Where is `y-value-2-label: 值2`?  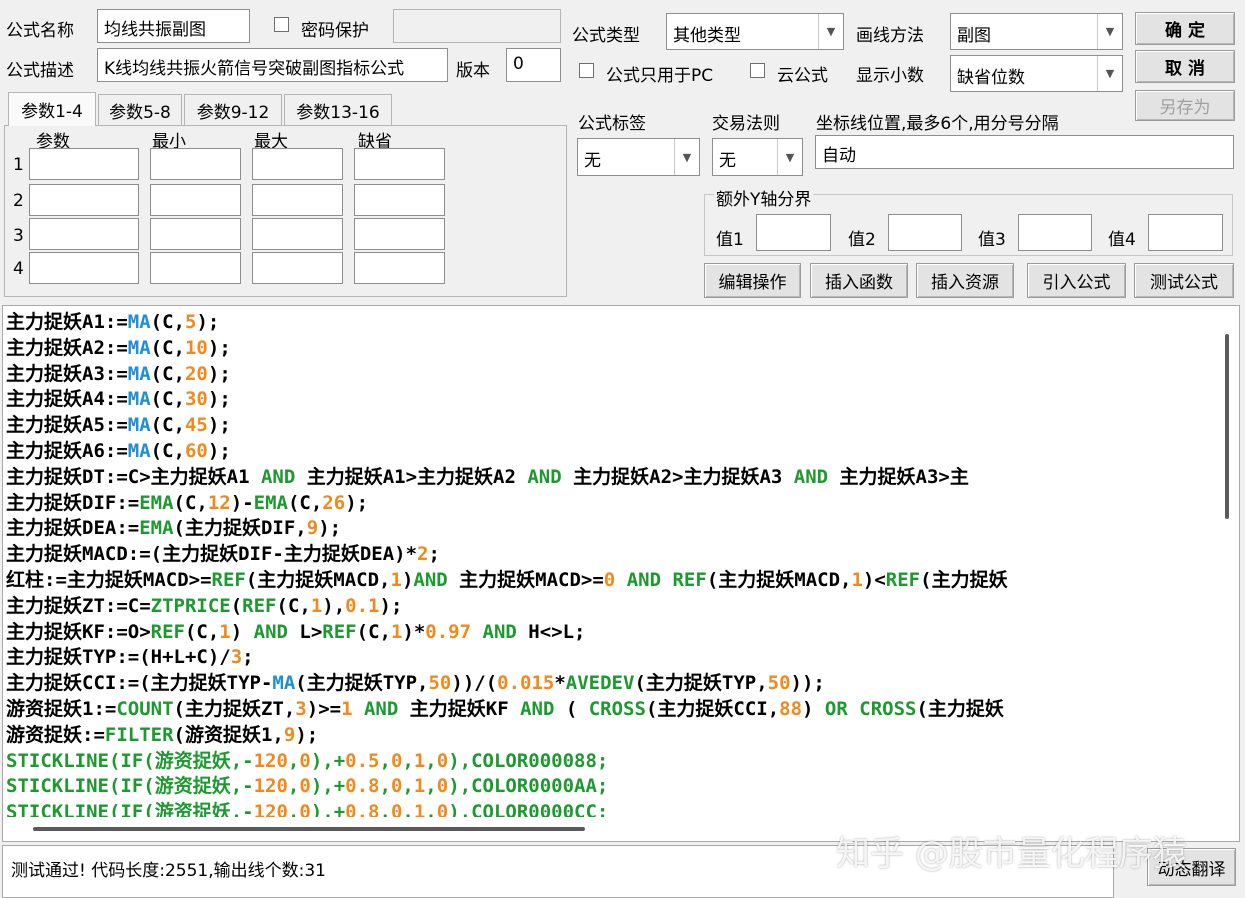 y-value-2-label: 值2 is located at coordinates (862, 240).